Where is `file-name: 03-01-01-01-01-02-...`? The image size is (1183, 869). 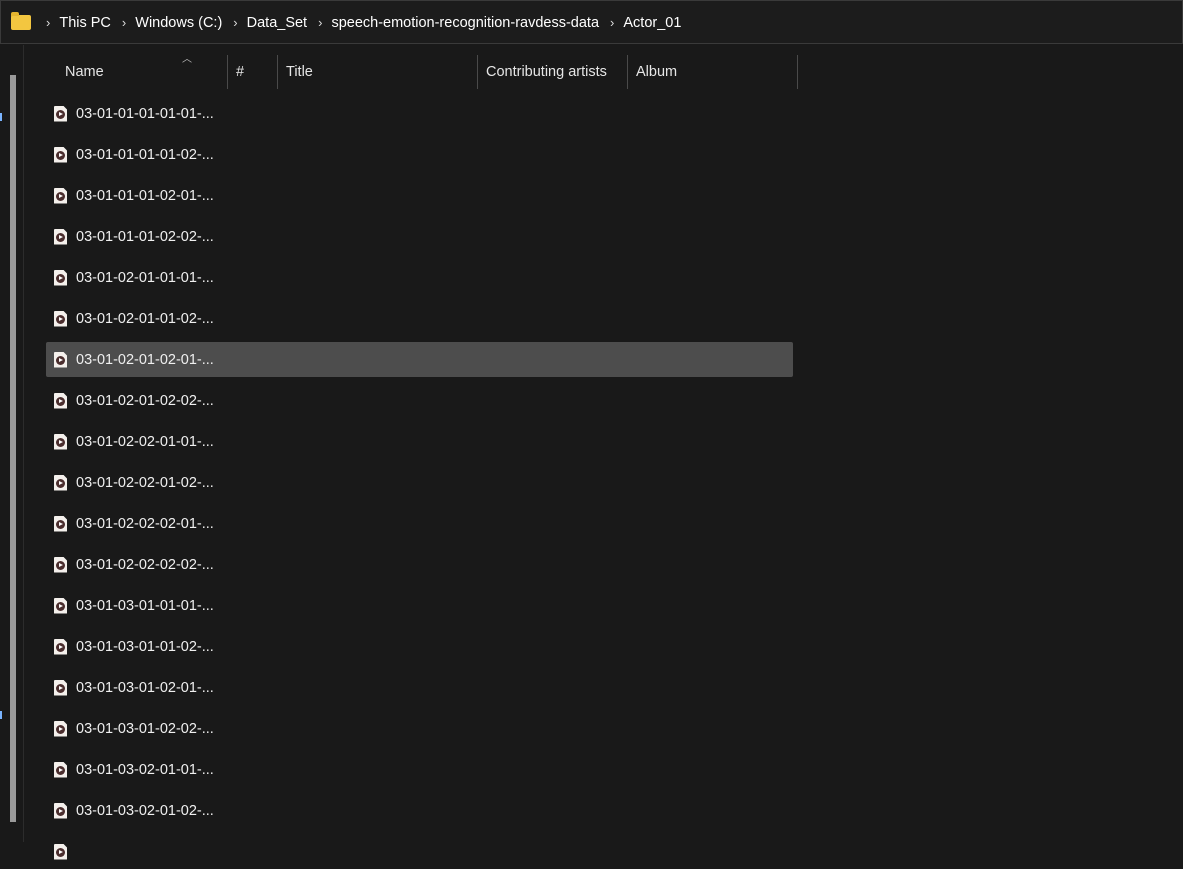 file-name: 03-01-01-01-01-02-... is located at coordinates (145, 154).